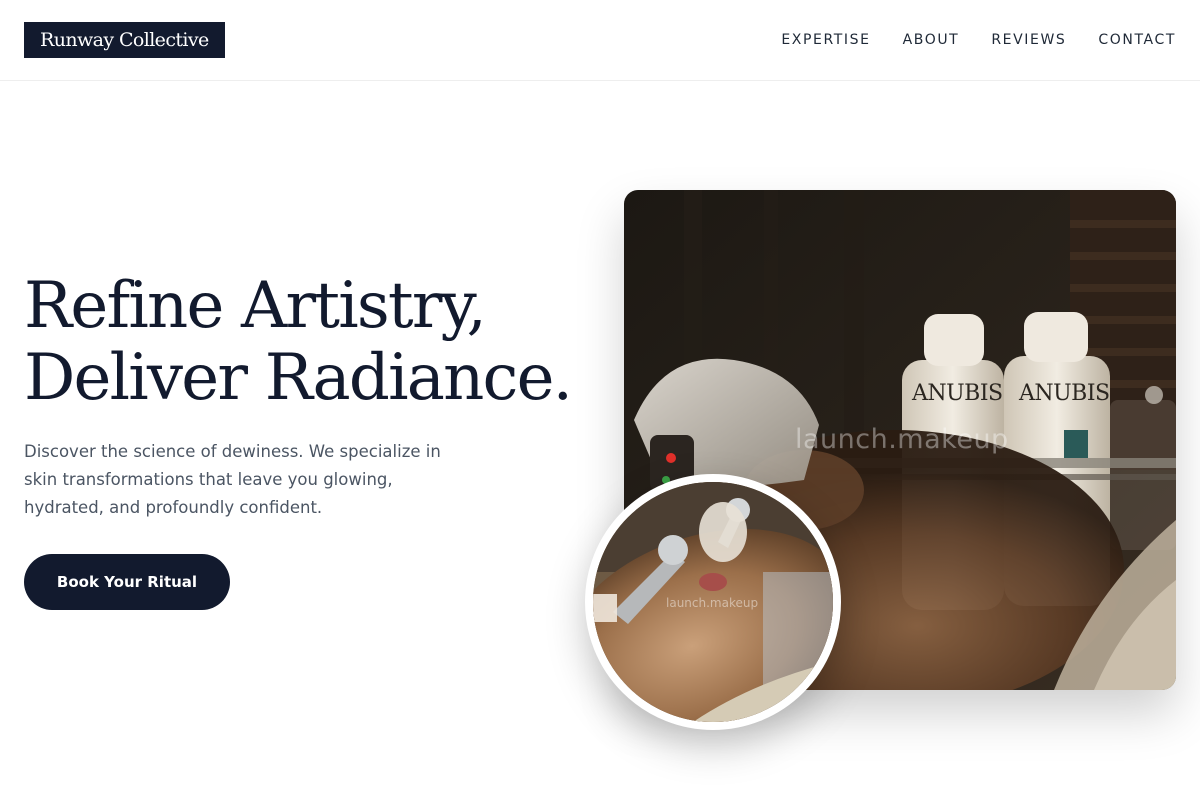  I want to click on book-ritual-button: Book Your Ritual, so click(127, 582).